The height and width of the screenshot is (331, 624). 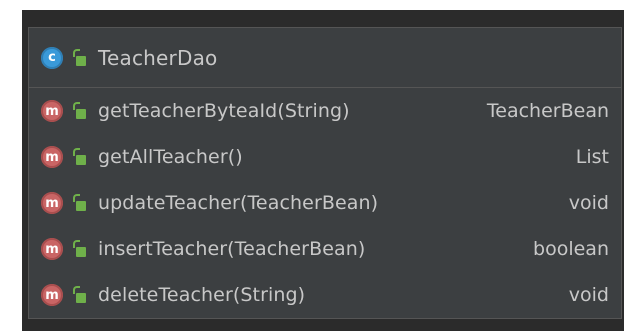 I want to click on method-row: m getAllTeacher() List, so click(x=325, y=157).